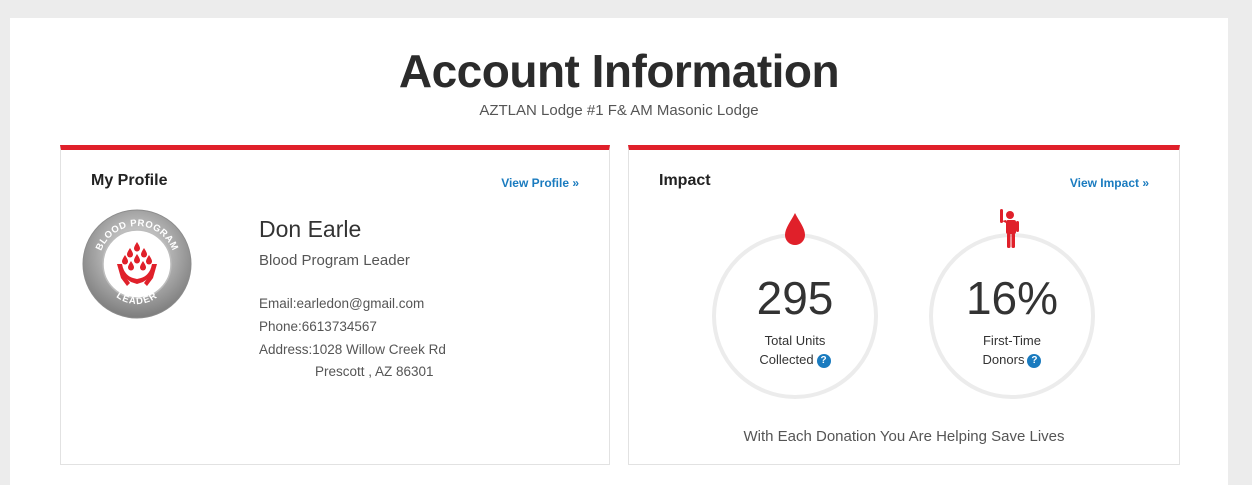  What do you see at coordinates (310, 229) in the screenshot?
I see `profile-name: Don Earle` at bounding box center [310, 229].